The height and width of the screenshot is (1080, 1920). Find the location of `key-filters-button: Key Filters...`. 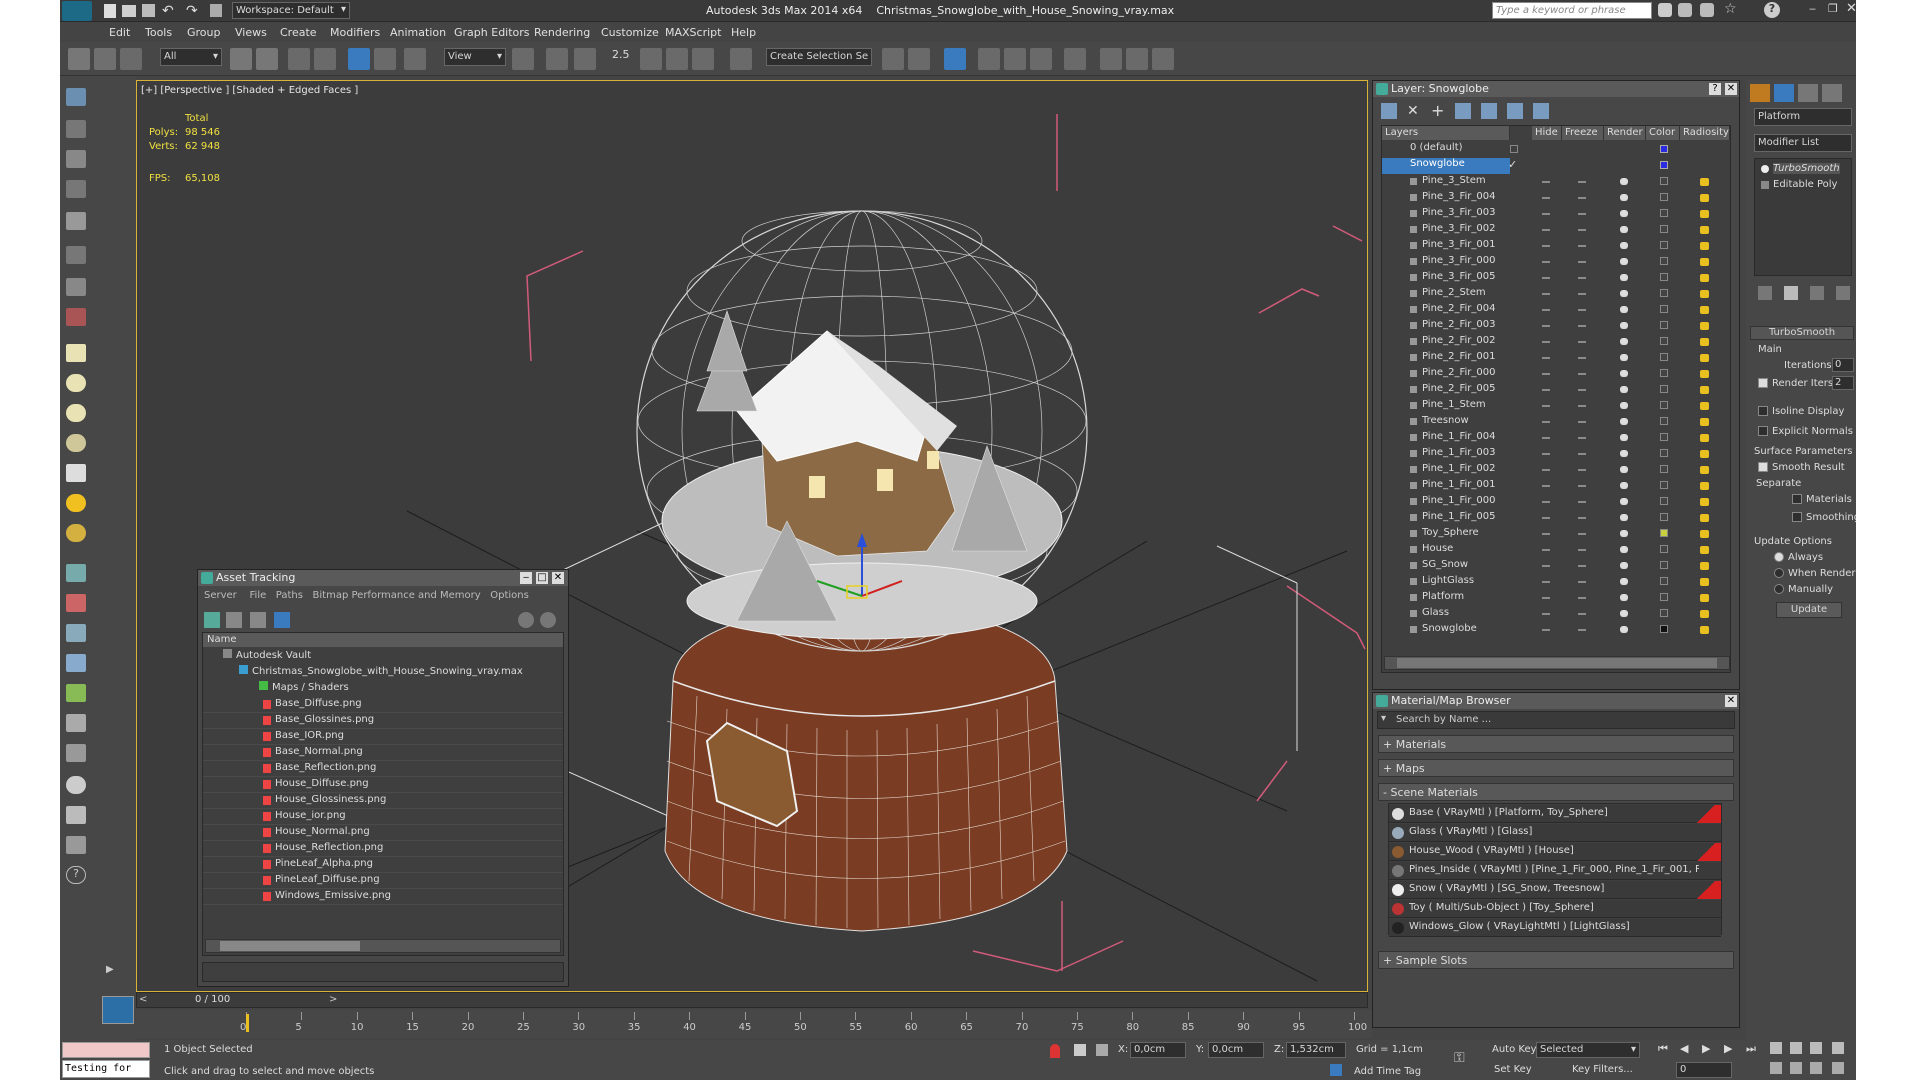

key-filters-button: Key Filters... is located at coordinates (1602, 1069).